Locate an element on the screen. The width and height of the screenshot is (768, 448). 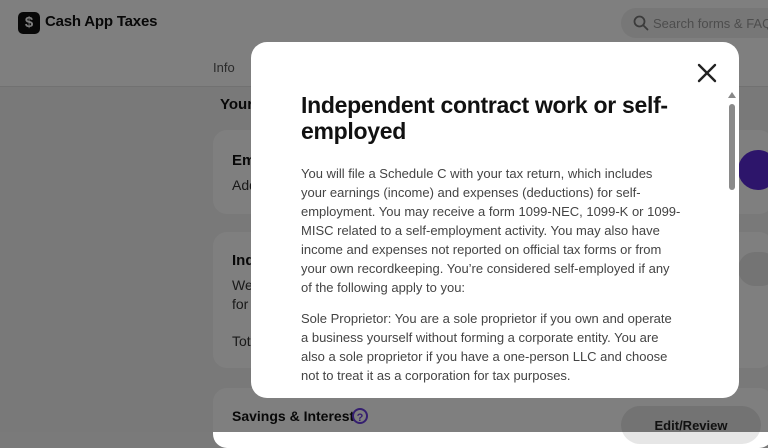
scrollbar-thumb is located at coordinates (732, 147).